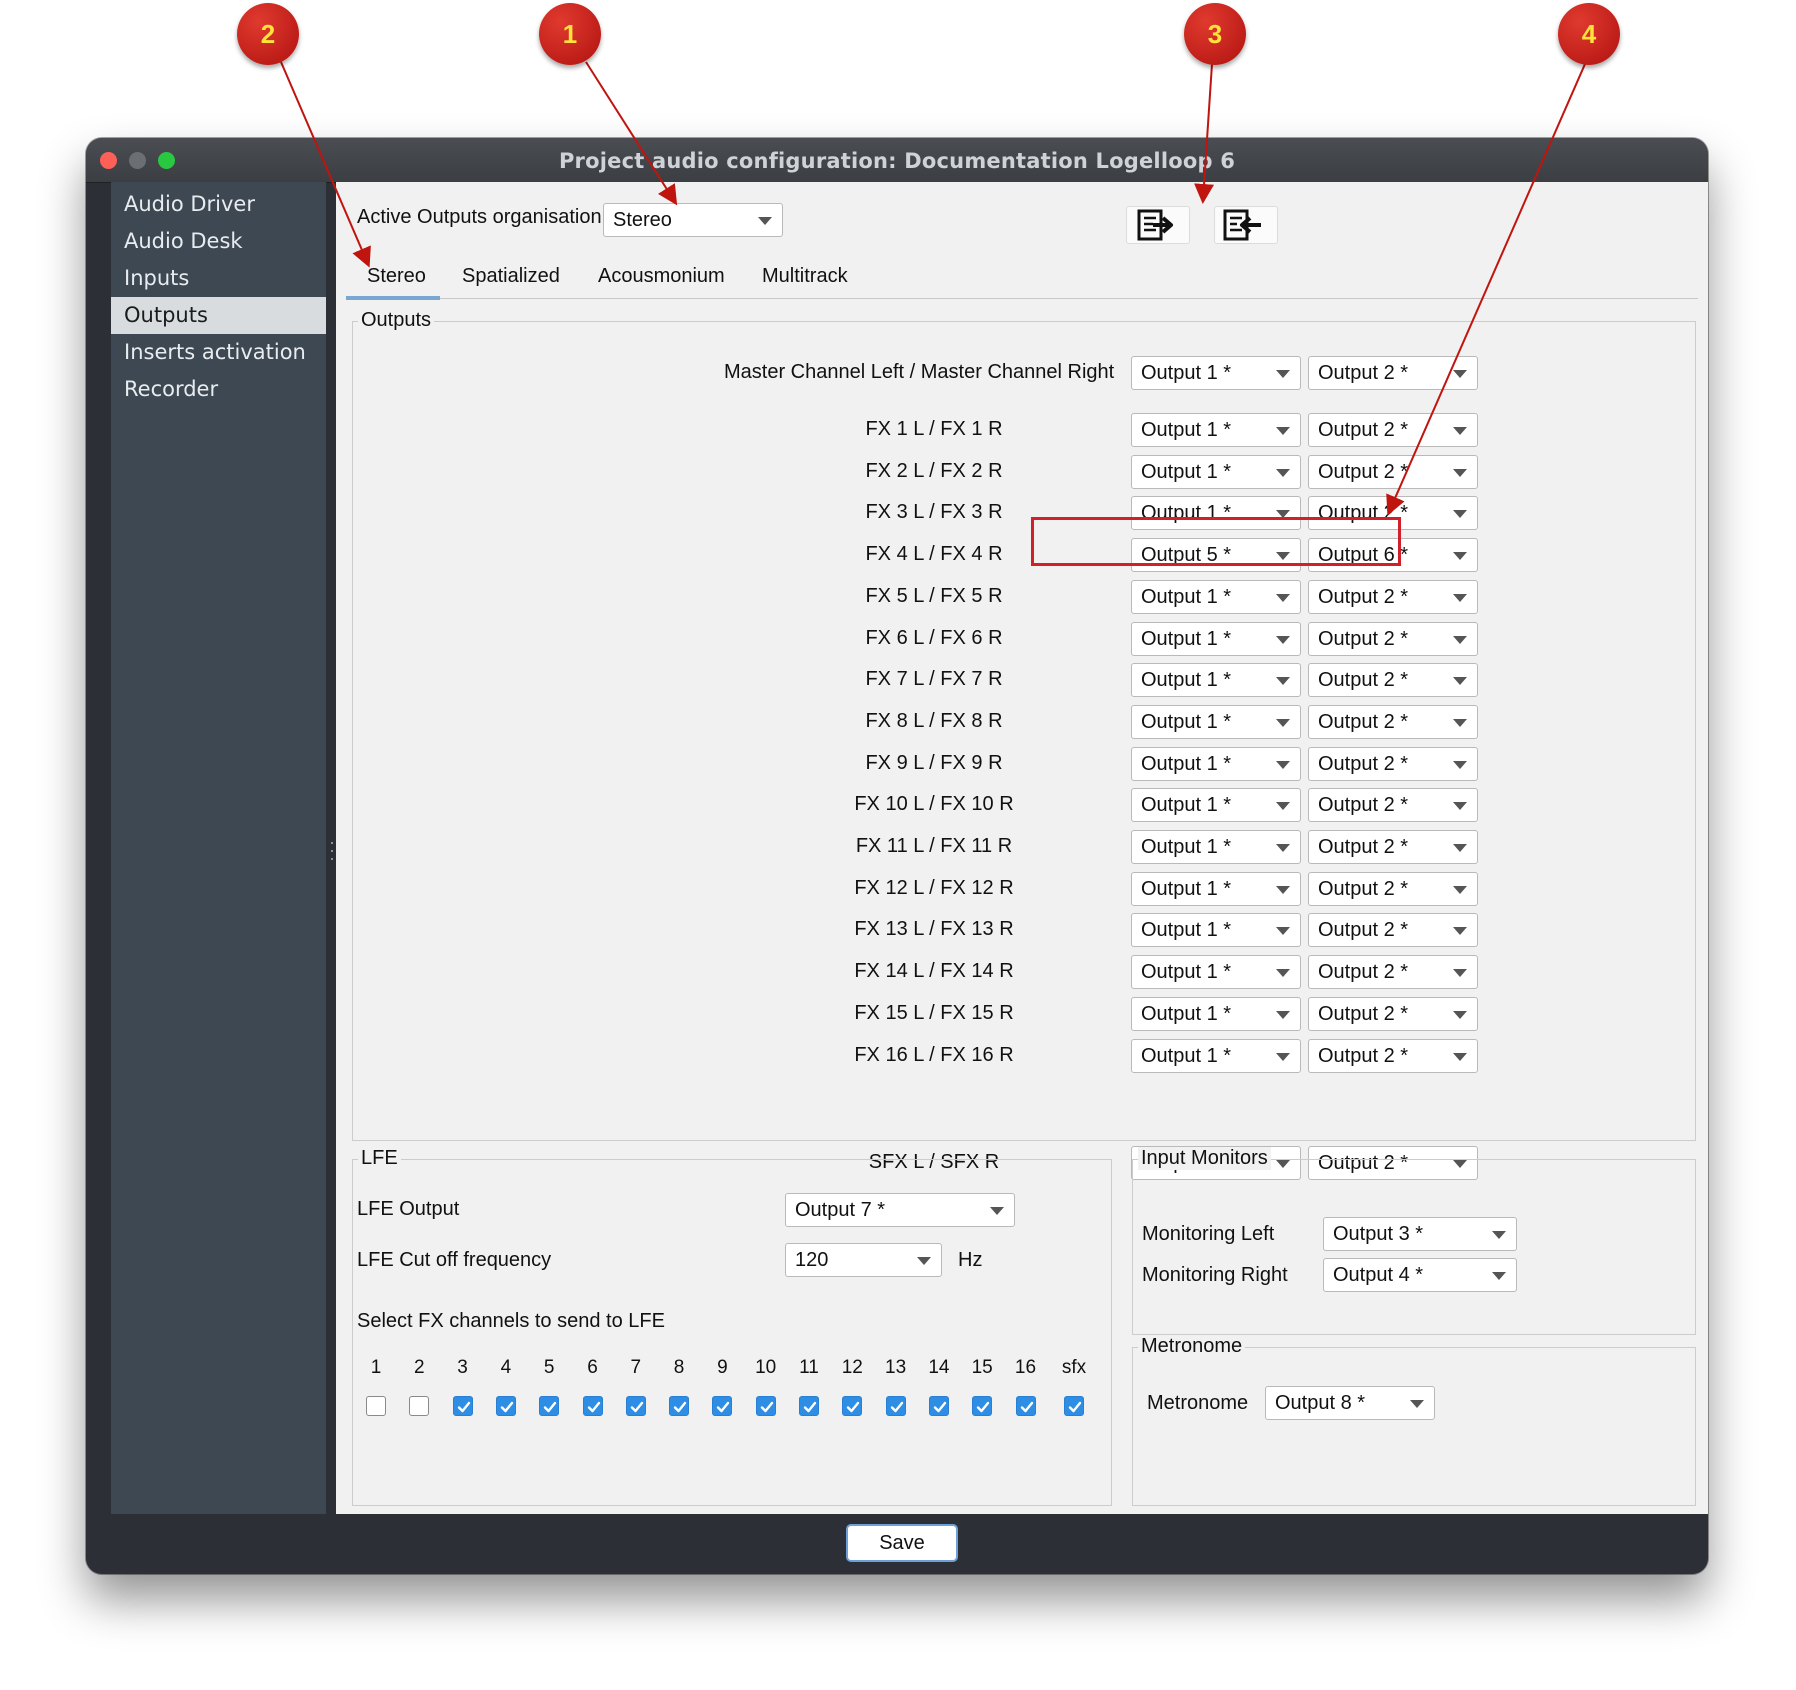  Describe the element at coordinates (1215, 34) in the screenshot. I see `annotation-badge-3: 3` at that location.